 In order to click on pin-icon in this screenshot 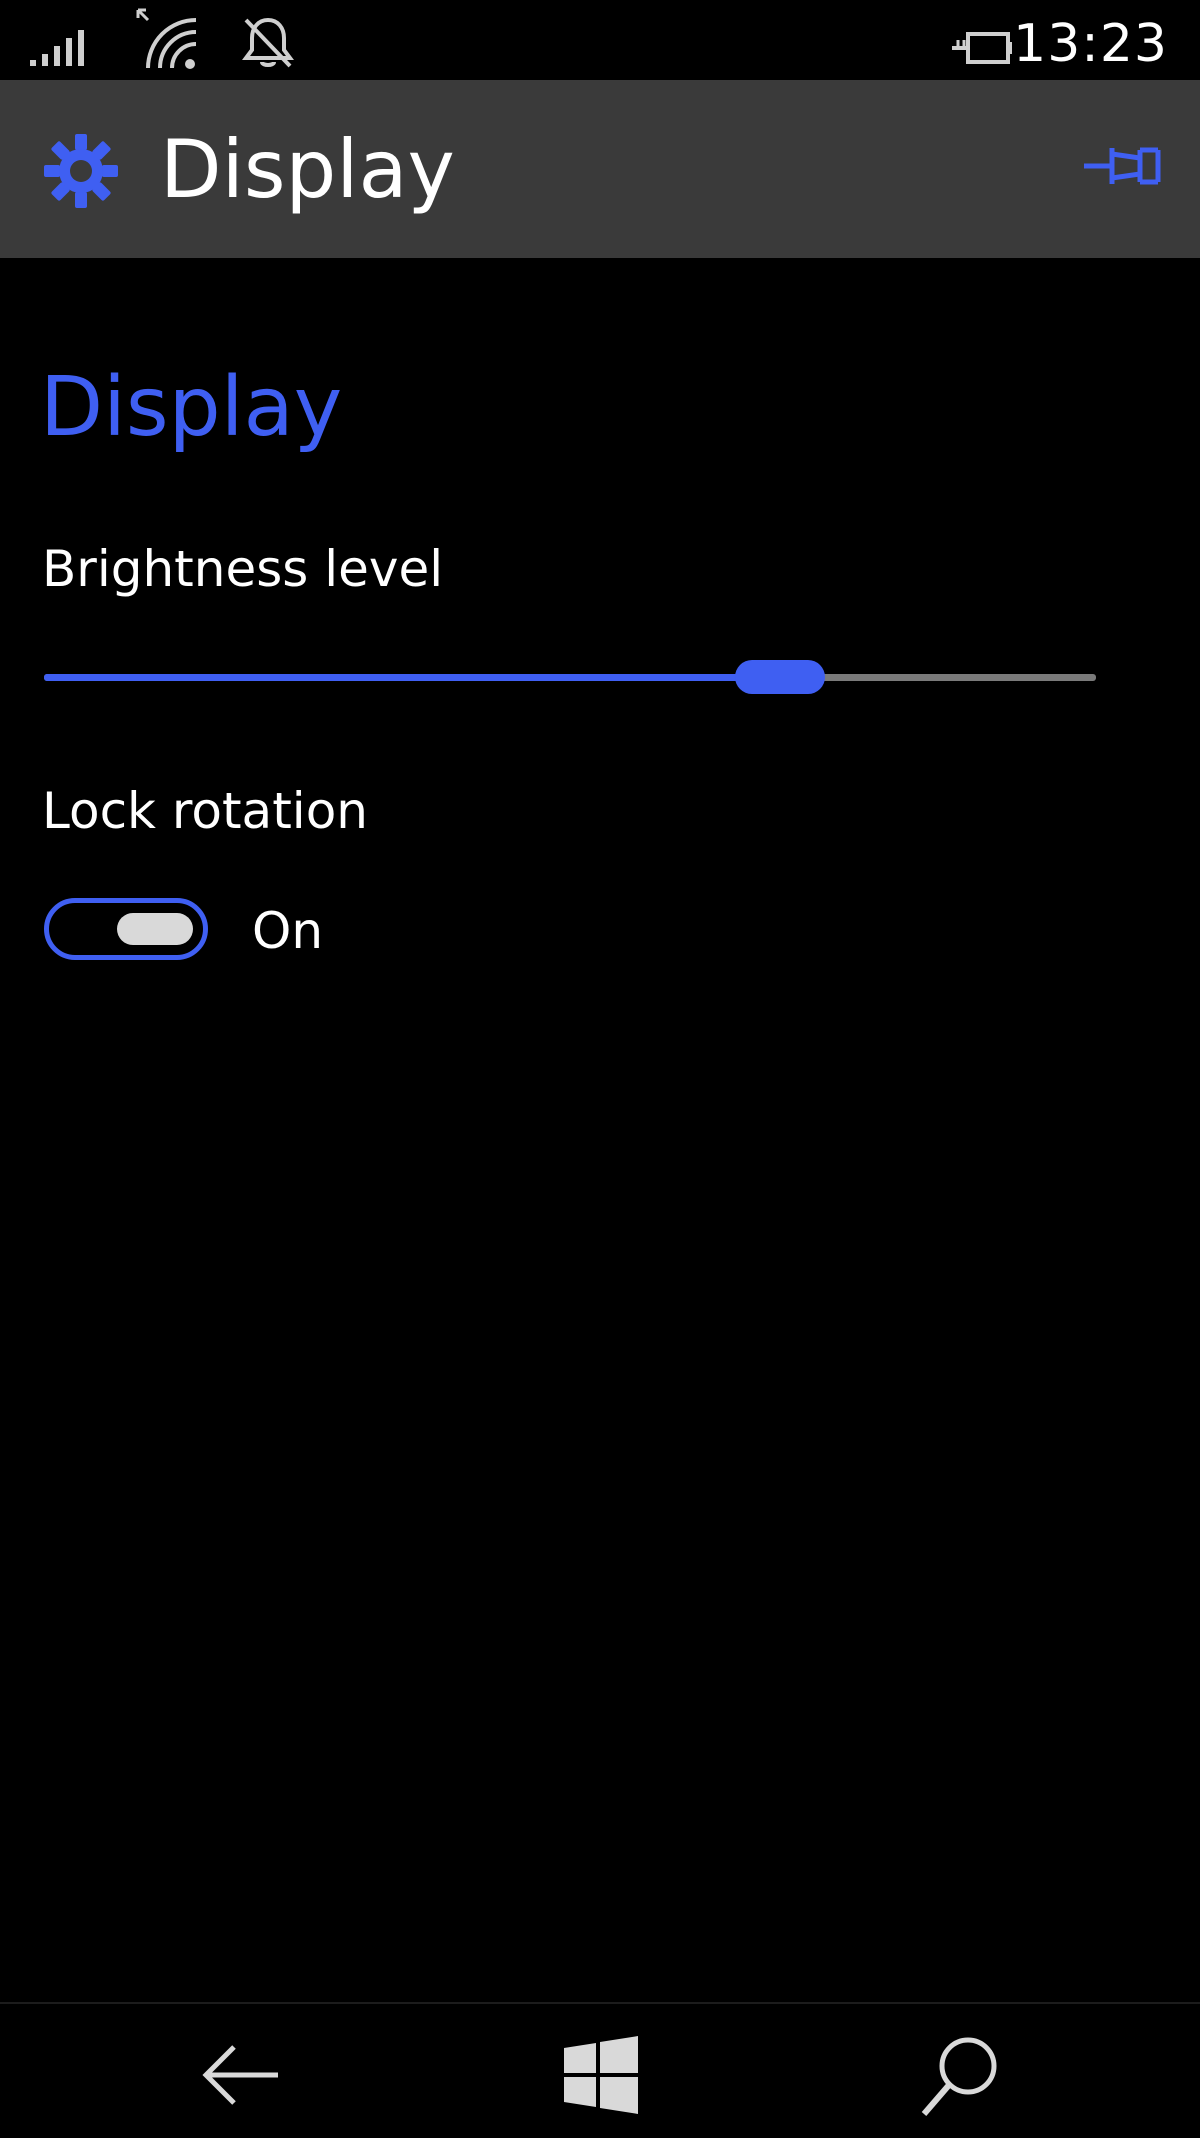, I will do `click(1122, 166)`.